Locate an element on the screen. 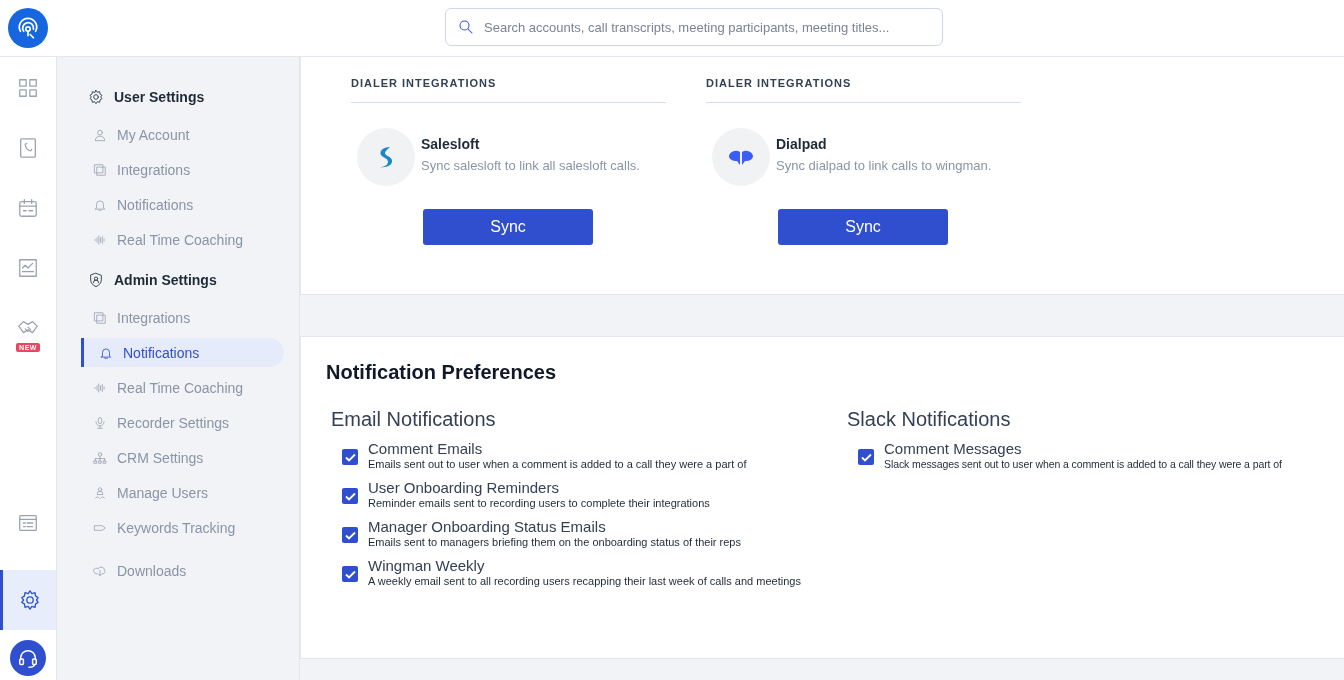 The height and width of the screenshot is (680, 1344). app-logo-icon is located at coordinates (28, 28).